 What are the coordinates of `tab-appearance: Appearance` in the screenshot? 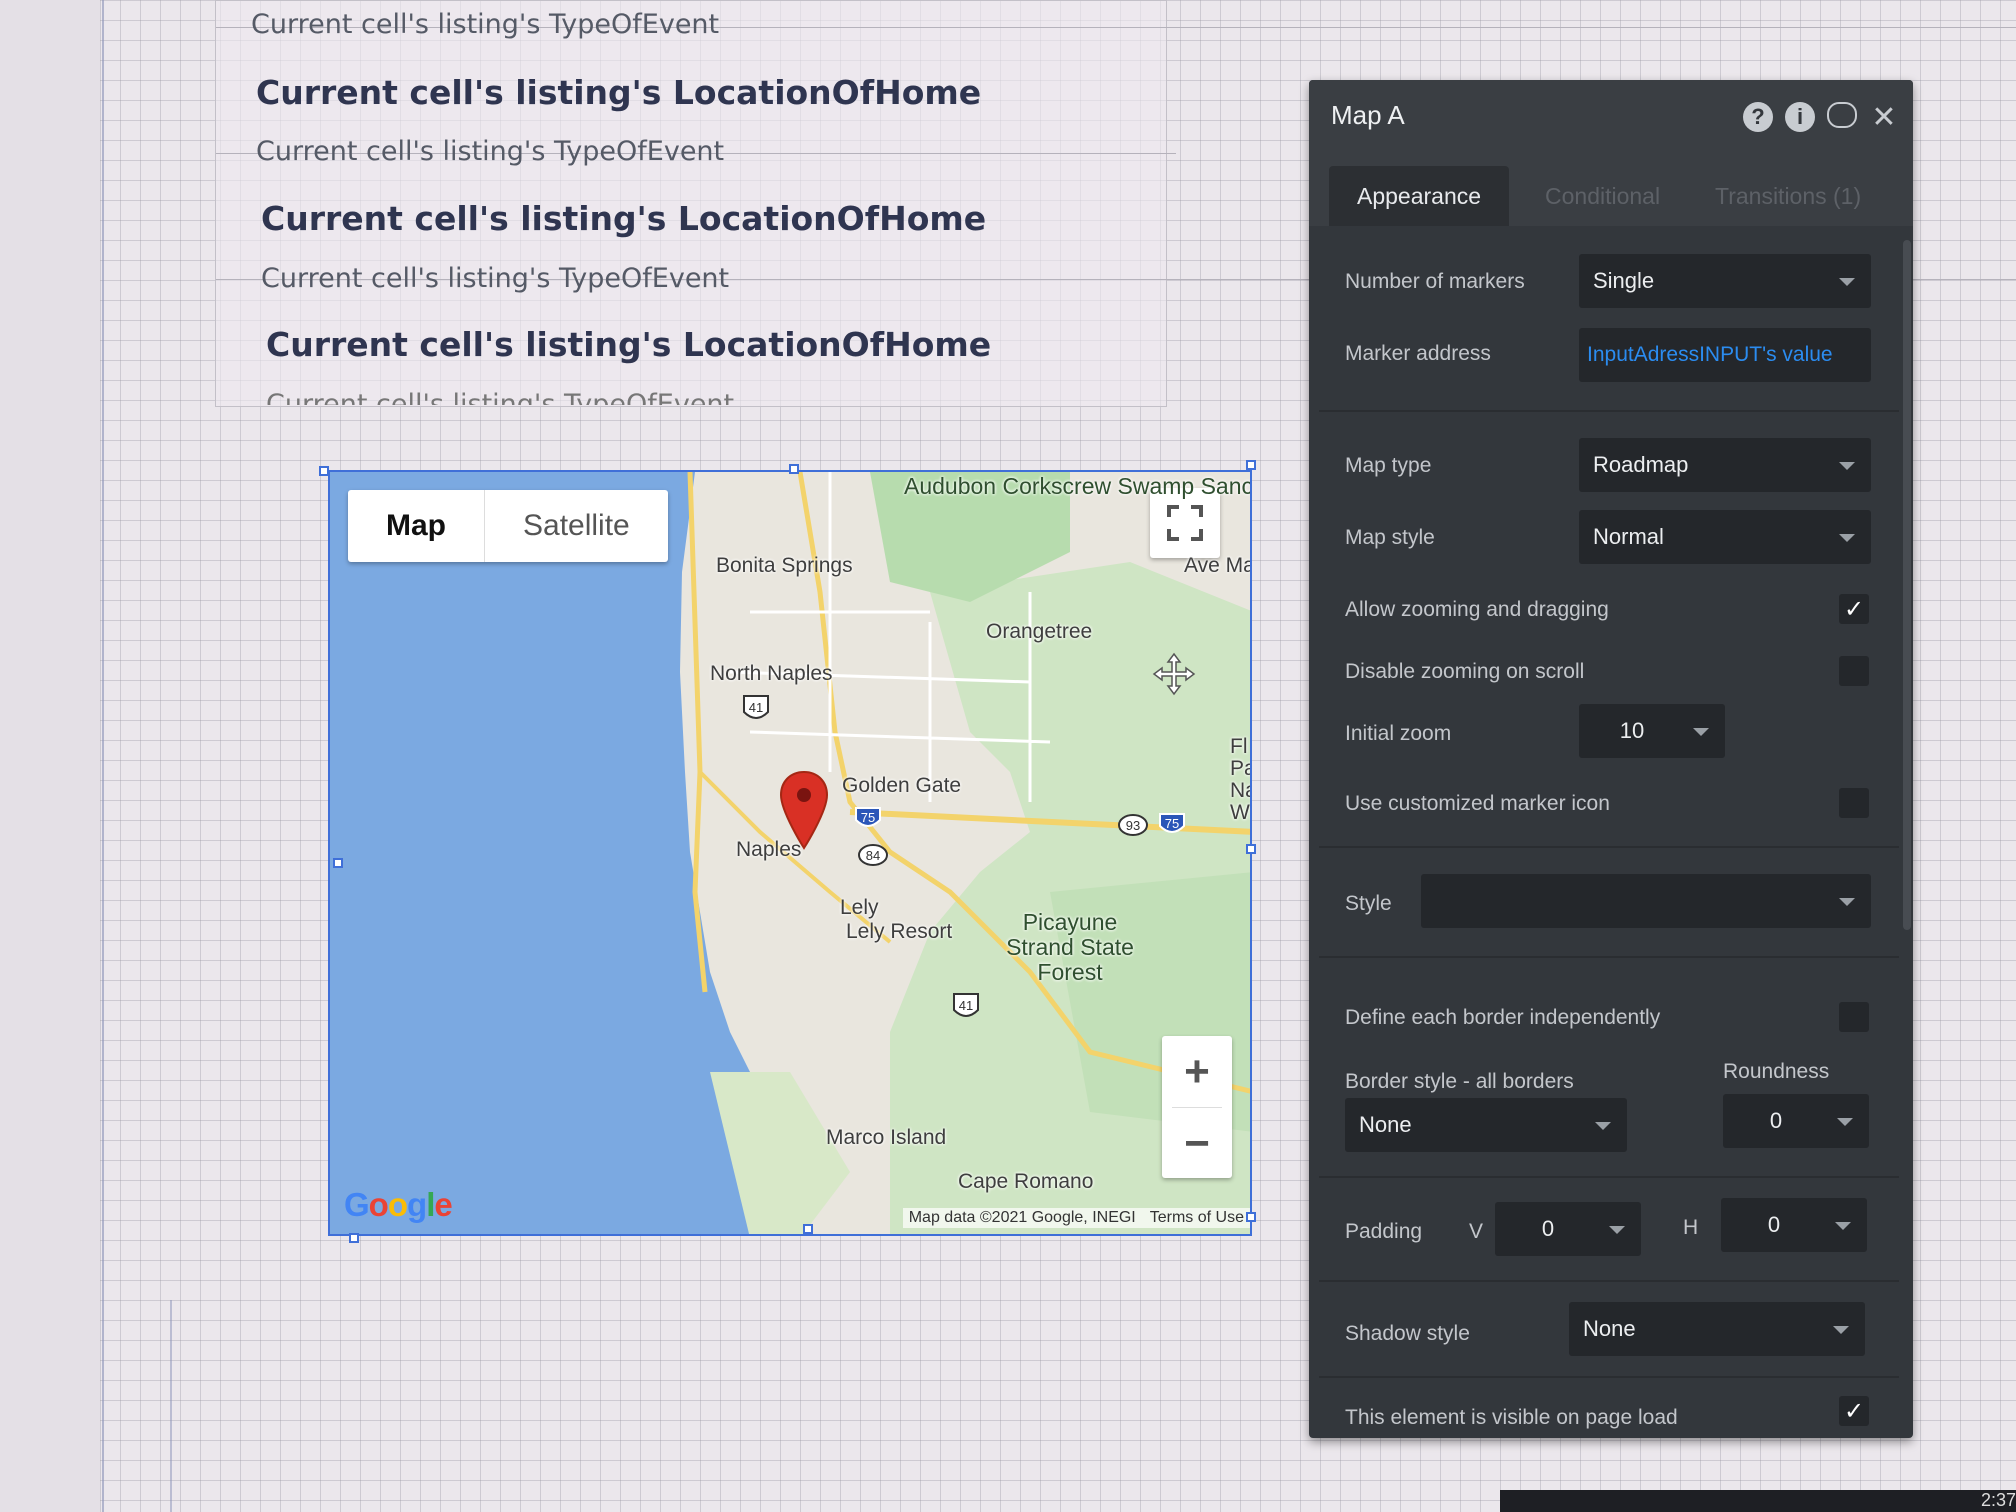 It's located at (1419, 196).